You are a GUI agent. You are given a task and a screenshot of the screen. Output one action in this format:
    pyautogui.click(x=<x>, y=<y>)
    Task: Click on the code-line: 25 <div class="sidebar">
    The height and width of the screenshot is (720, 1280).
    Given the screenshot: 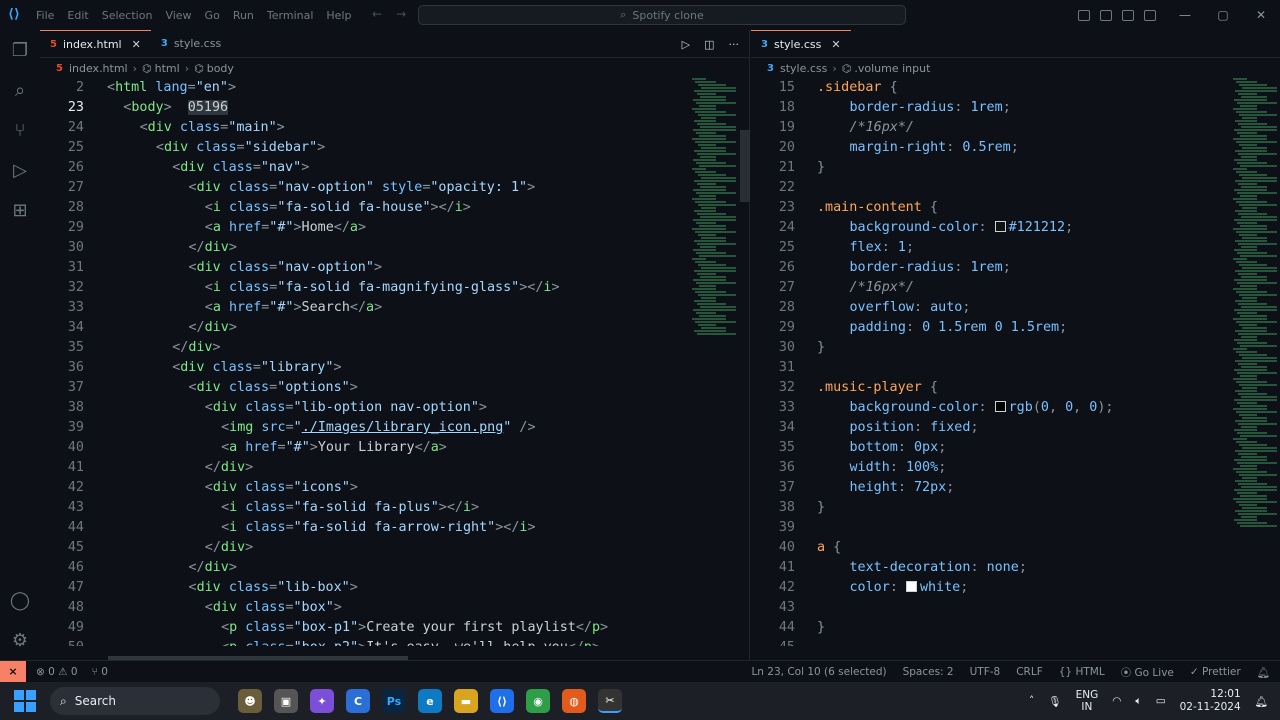 What is the action you would take?
    pyautogui.click(x=394, y=148)
    